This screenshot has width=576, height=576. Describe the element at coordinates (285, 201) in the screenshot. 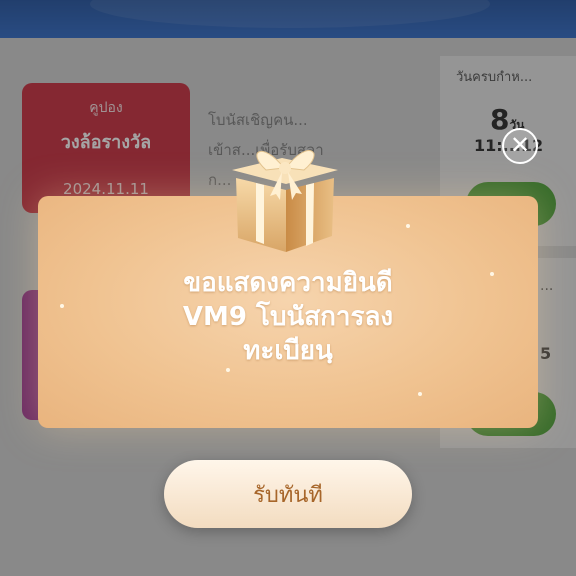

I see `gift-box-icon` at that location.